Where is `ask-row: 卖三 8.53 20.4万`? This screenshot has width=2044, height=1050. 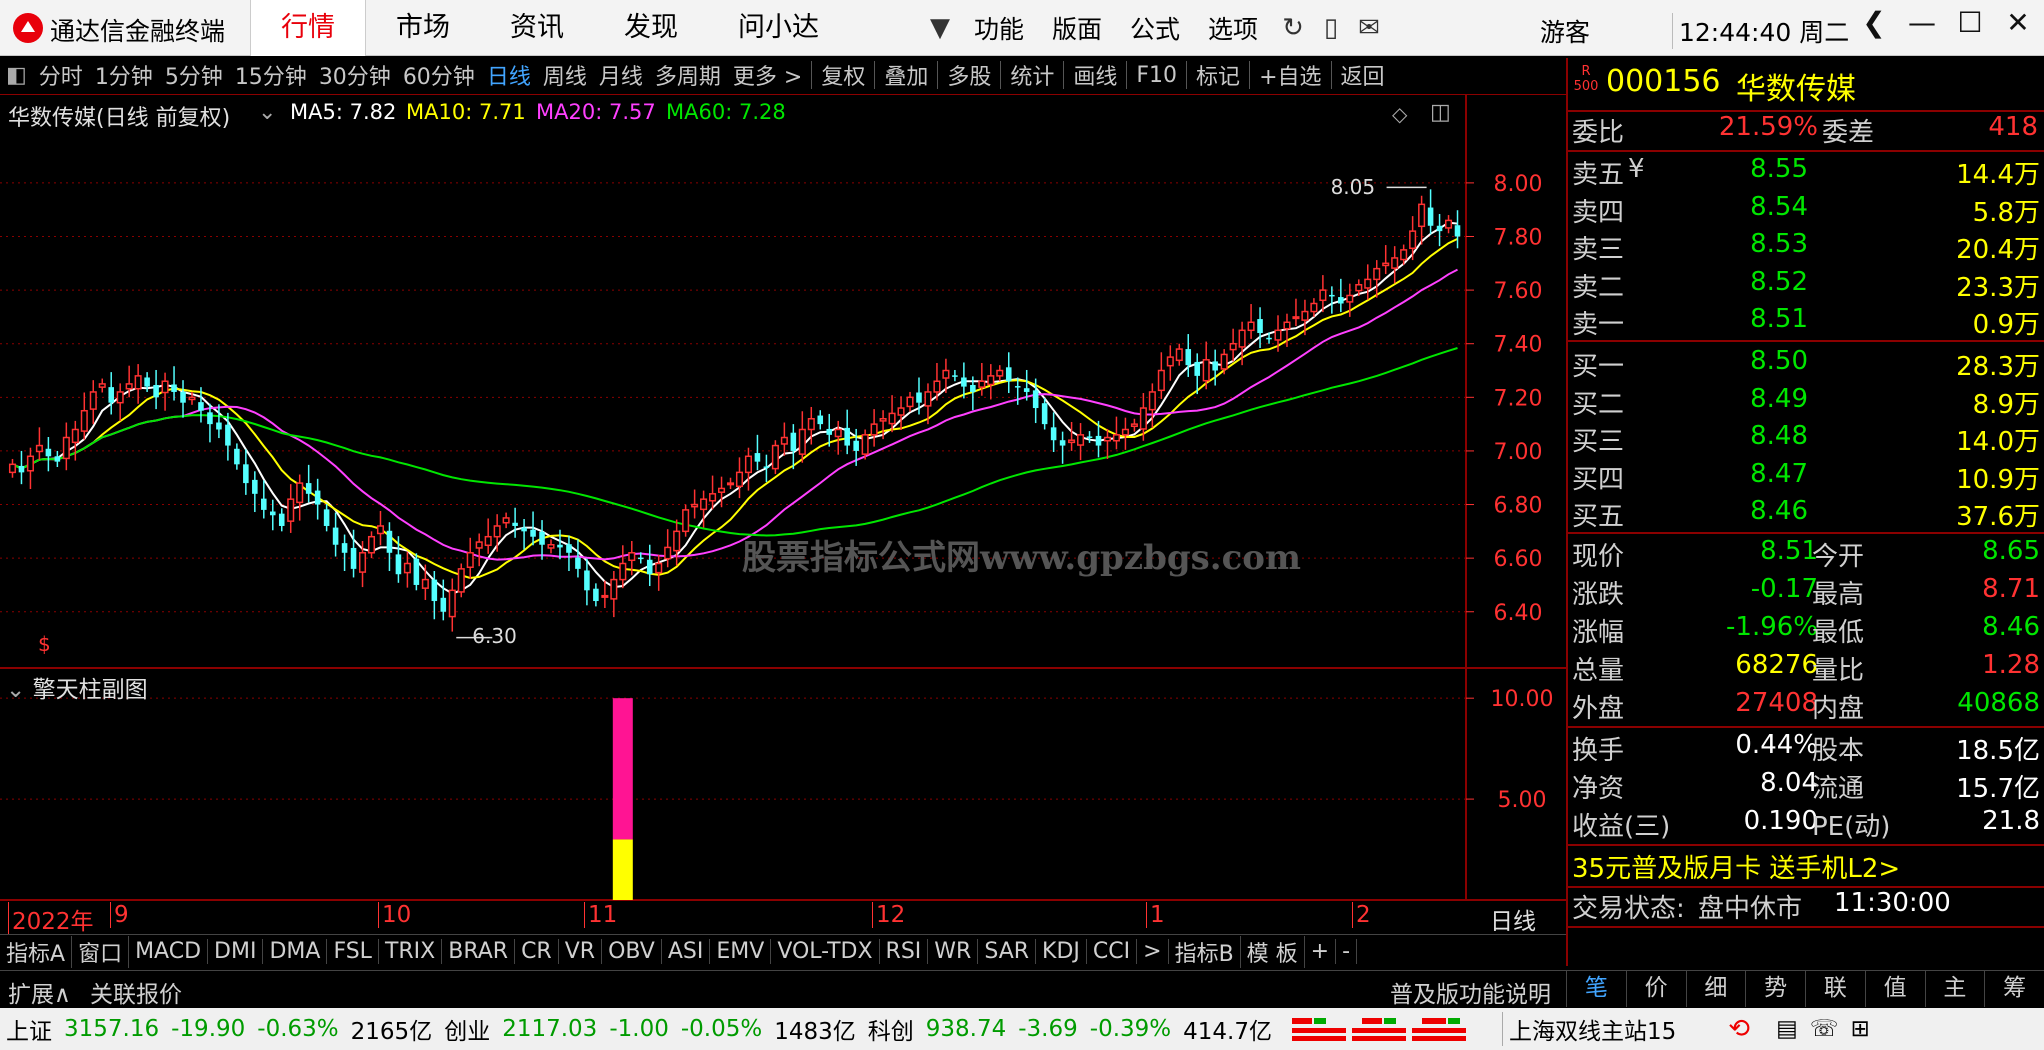
ask-row: 卖三 8.53 20.4万 is located at coordinates (1806, 248).